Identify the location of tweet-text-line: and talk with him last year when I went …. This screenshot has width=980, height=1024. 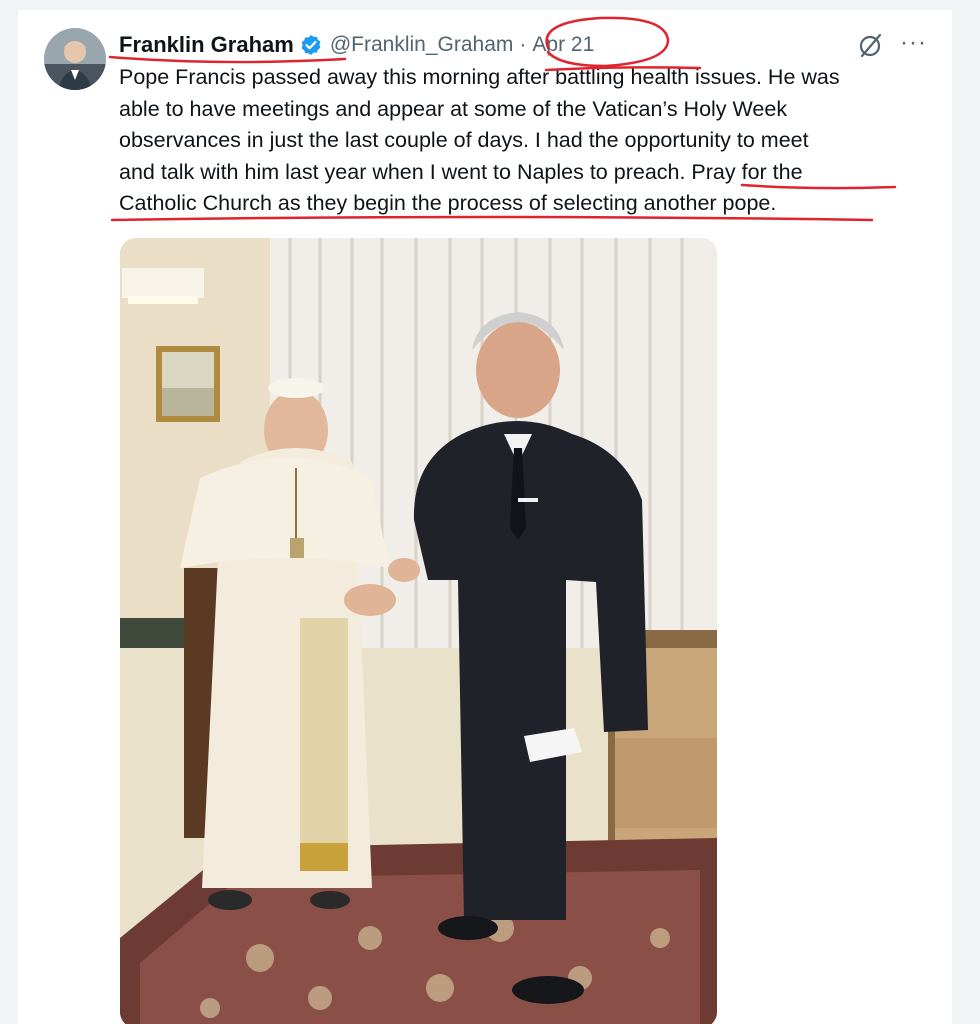
(461, 171).